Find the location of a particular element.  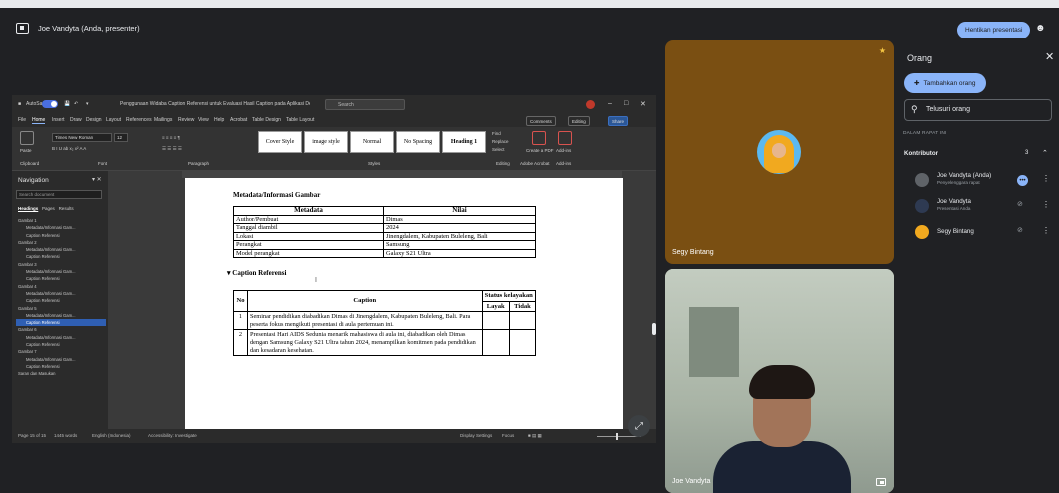

undo-icon: ↶ is located at coordinates (76, 104).